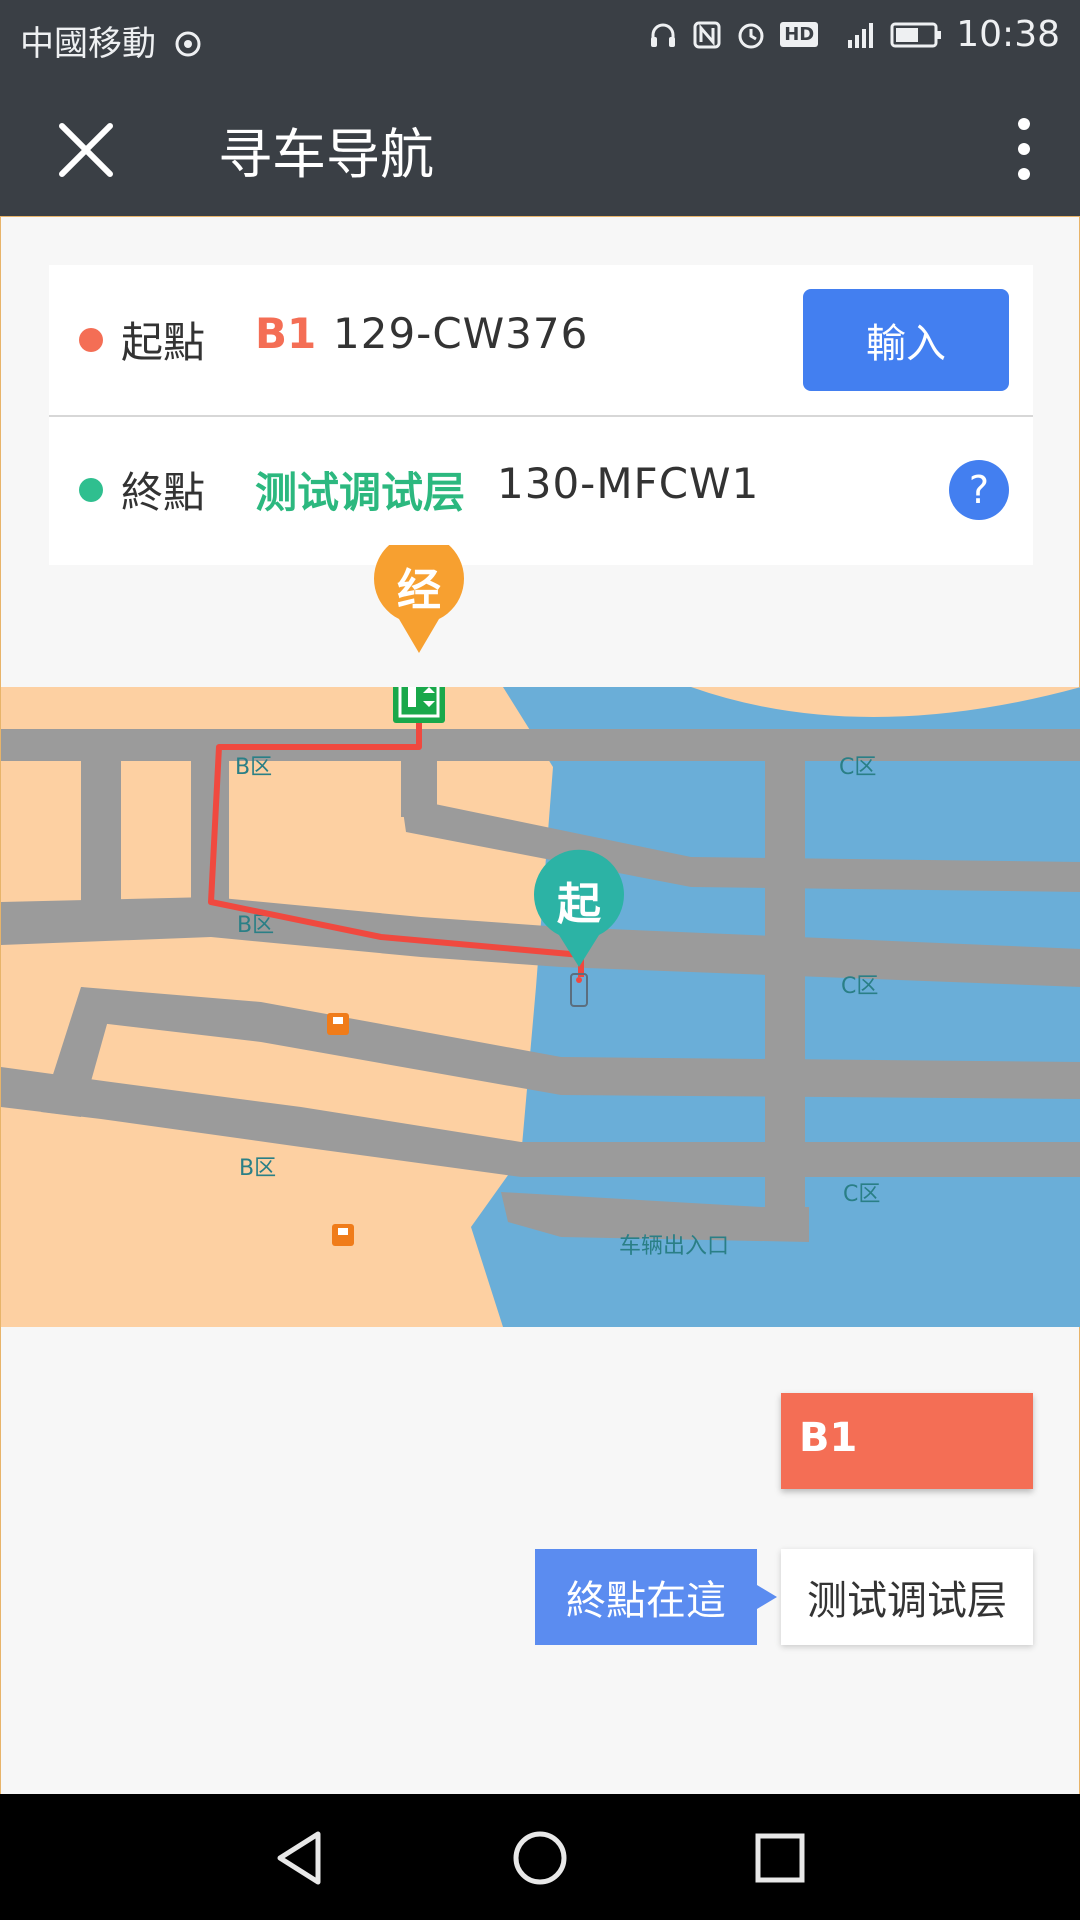 This screenshot has height=1920, width=1080. Describe the element at coordinates (419, 590) in the screenshot. I see `svg-text: 经` at that location.